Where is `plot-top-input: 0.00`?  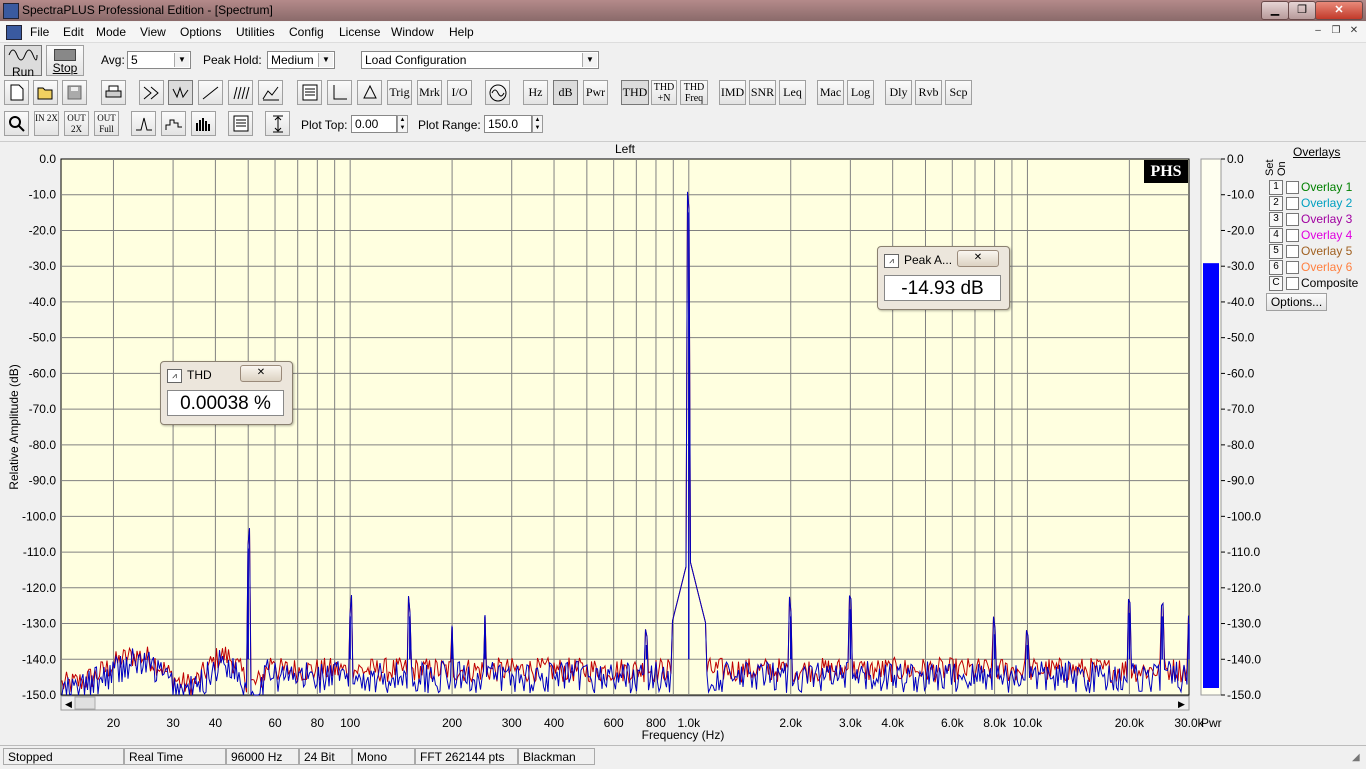 plot-top-input: 0.00 is located at coordinates (374, 124).